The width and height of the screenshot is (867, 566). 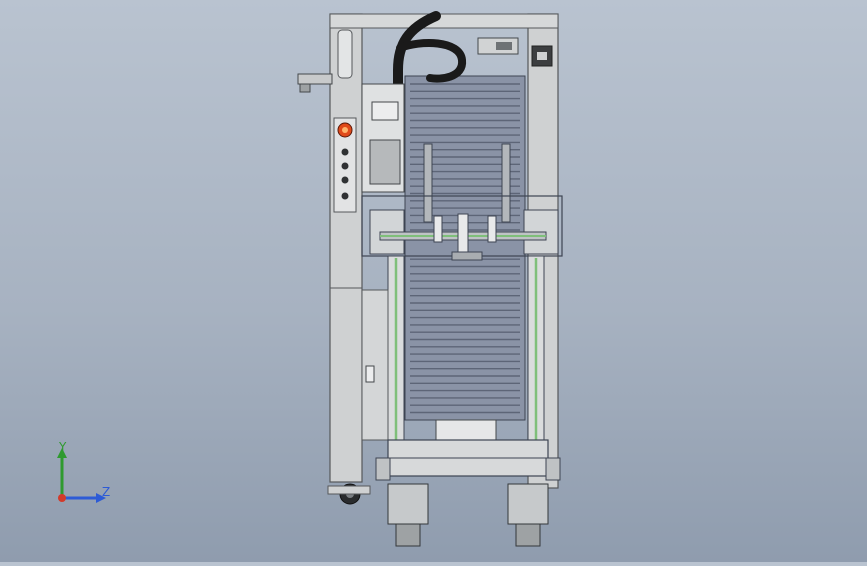 What do you see at coordinates (467, 256) in the screenshot?
I see `gripper-head` at bounding box center [467, 256].